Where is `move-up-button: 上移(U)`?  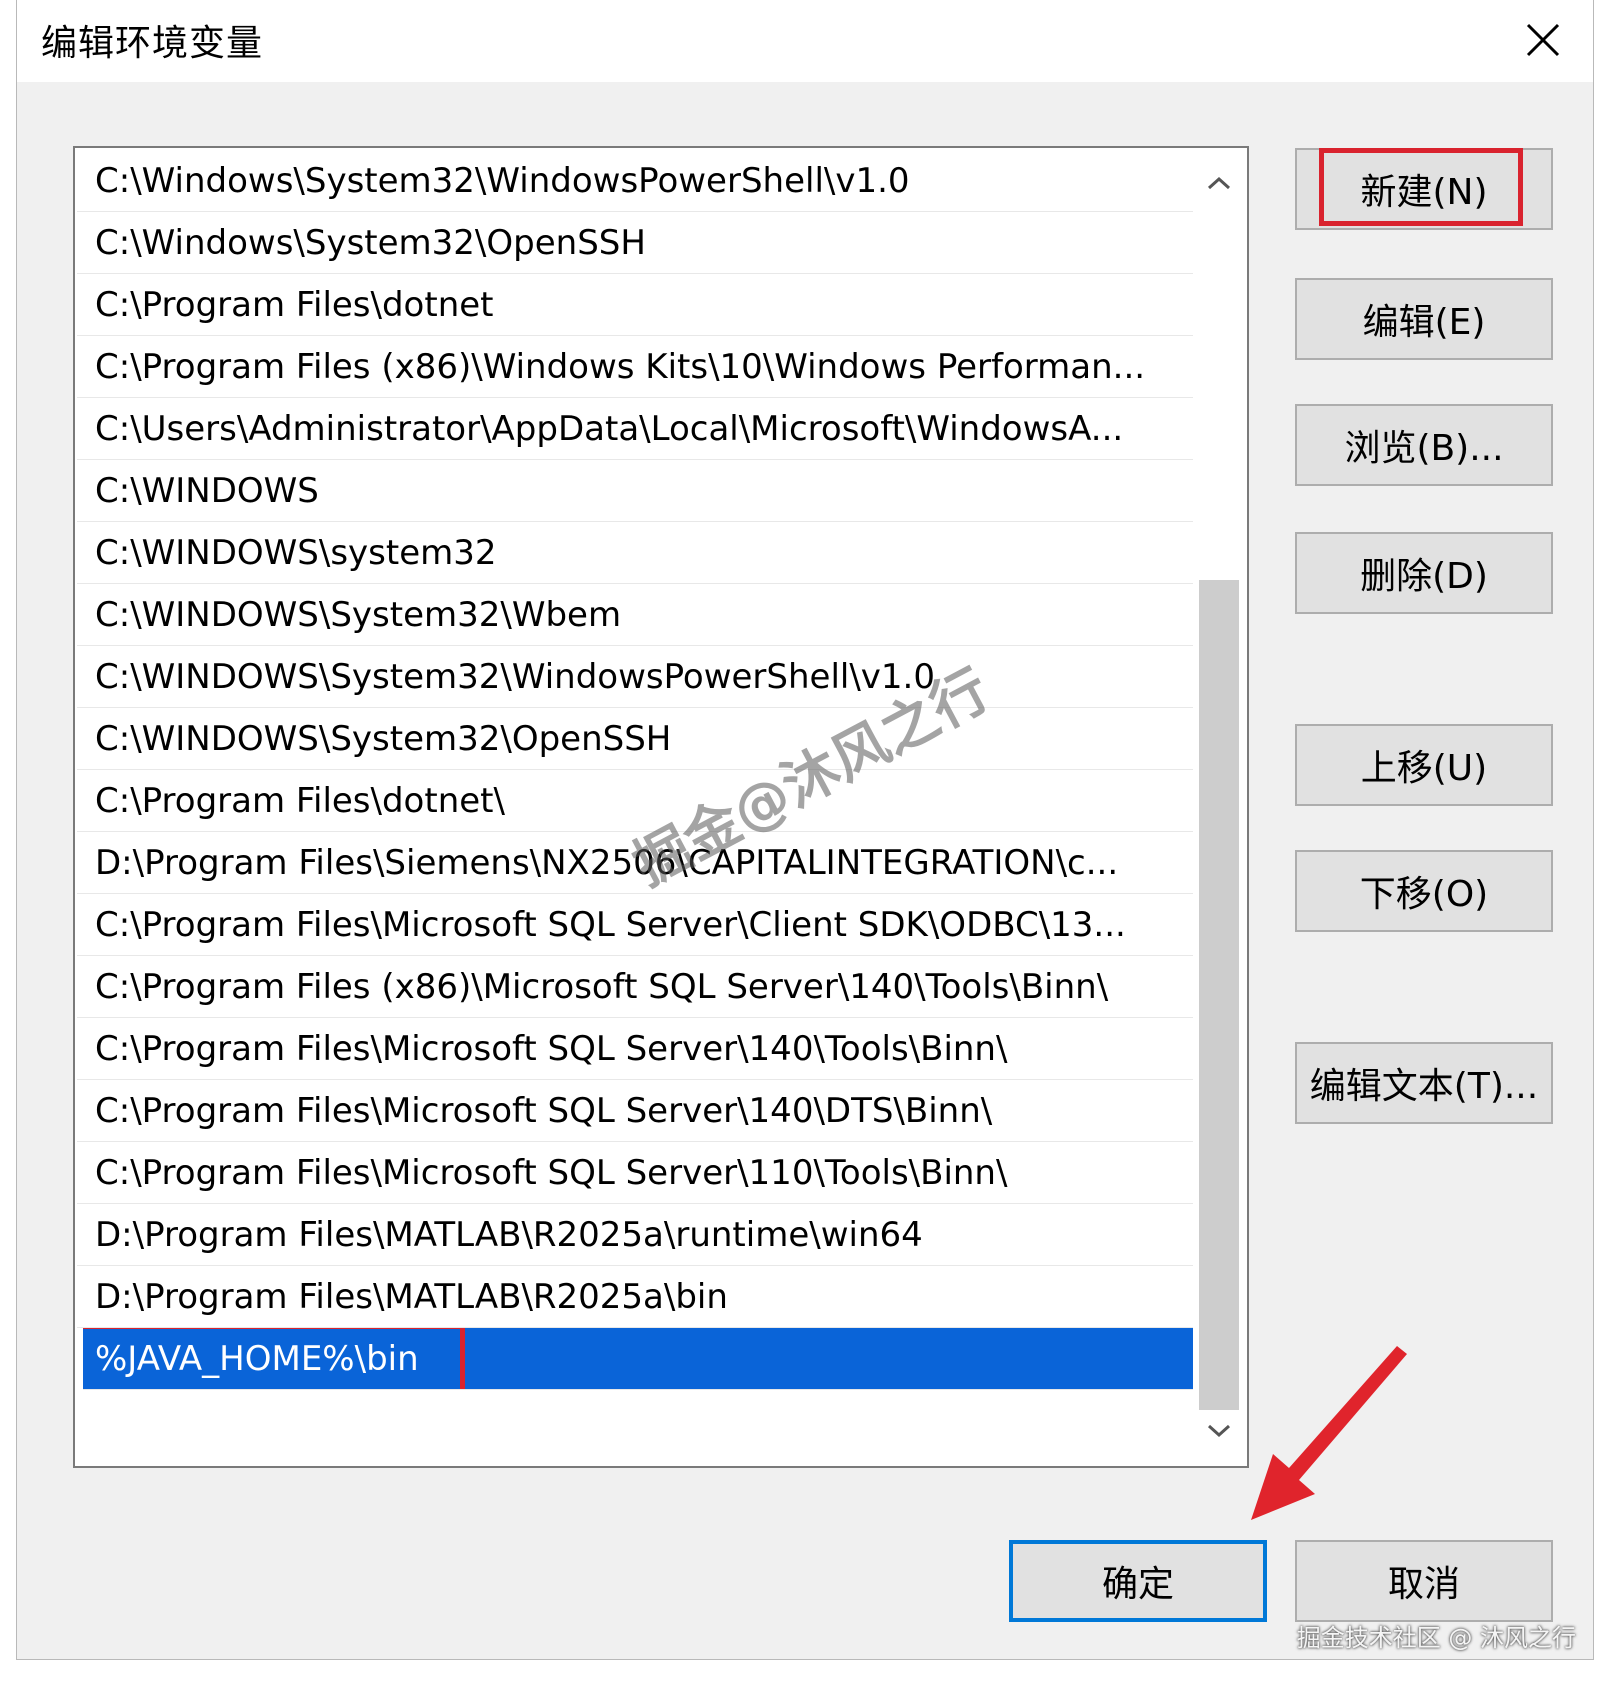
move-up-button: 上移(U) is located at coordinates (1424, 765).